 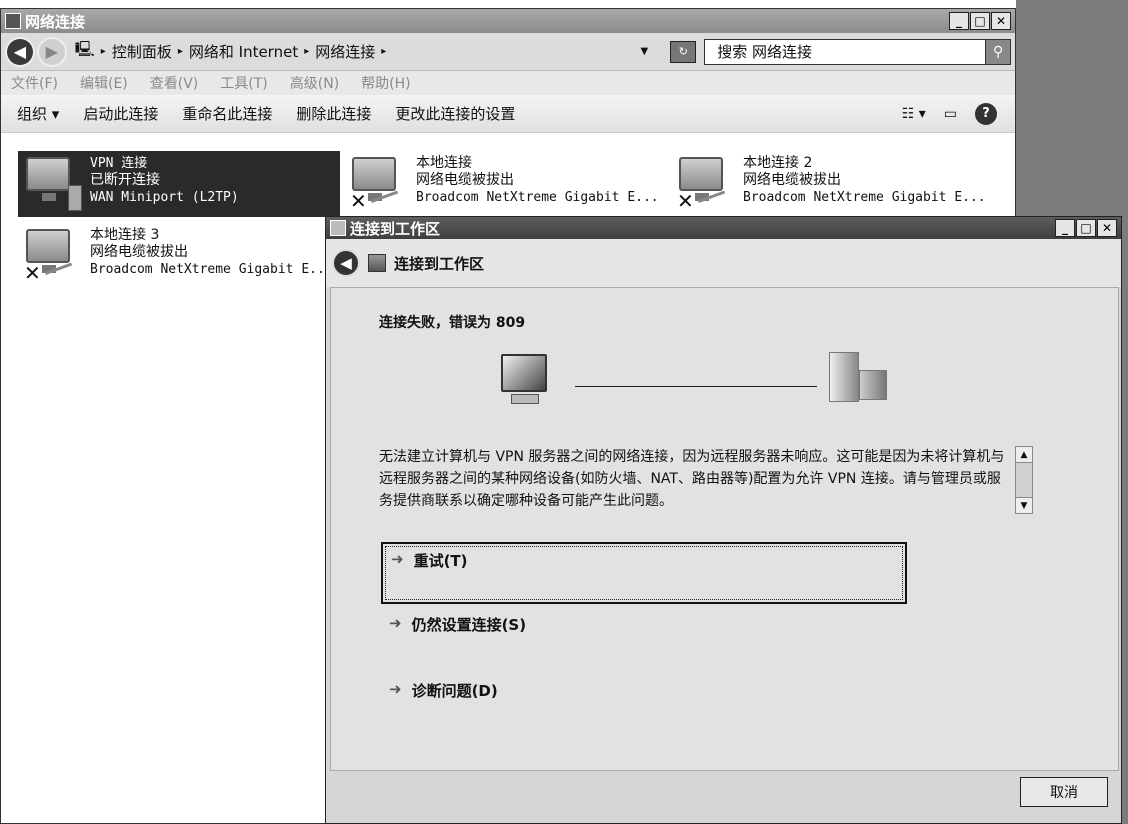 What do you see at coordinates (142, 51) in the screenshot?
I see `breadcrumb-control-panel: 控制面板` at bounding box center [142, 51].